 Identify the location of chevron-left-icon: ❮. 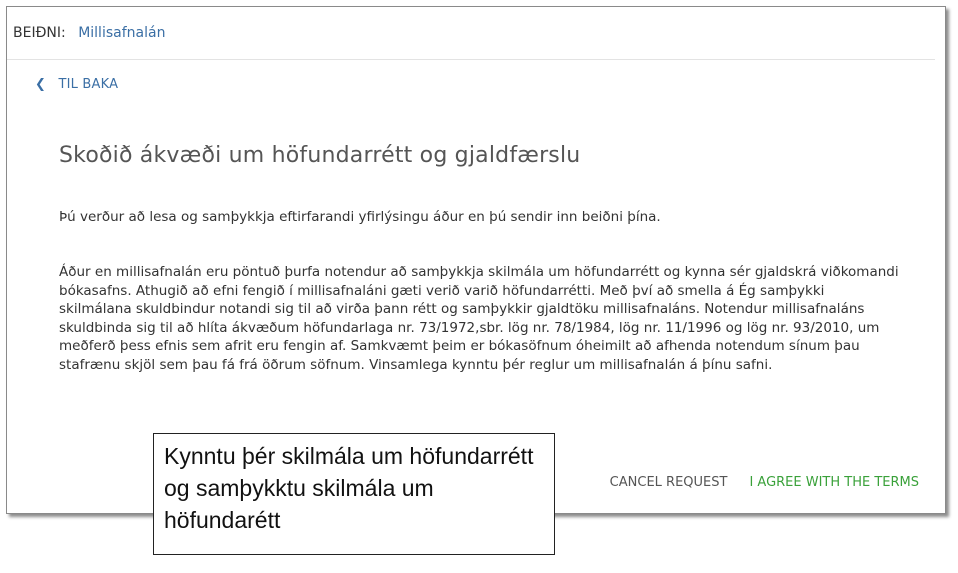
(41, 84).